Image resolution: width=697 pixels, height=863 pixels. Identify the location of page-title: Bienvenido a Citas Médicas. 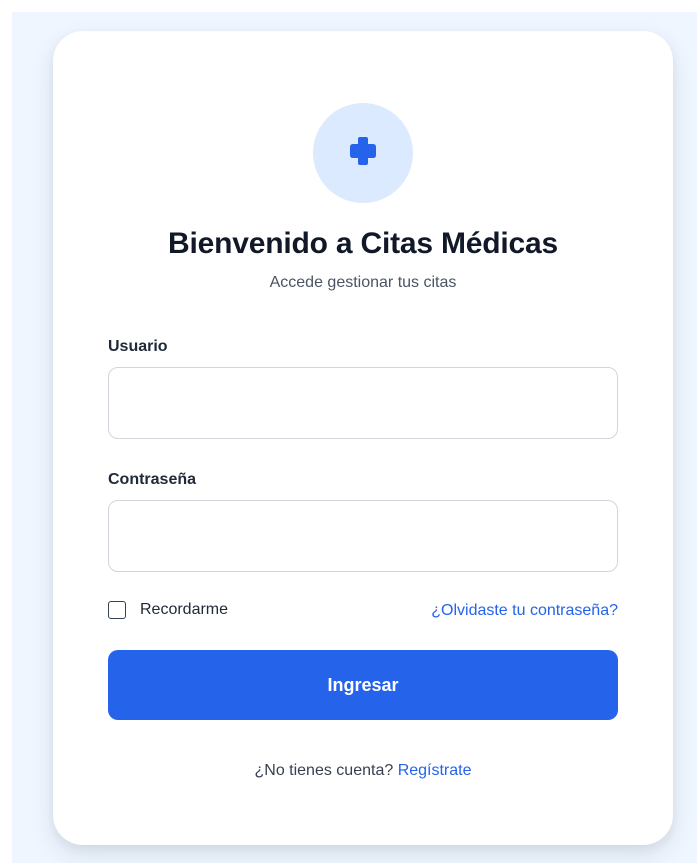
(363, 243).